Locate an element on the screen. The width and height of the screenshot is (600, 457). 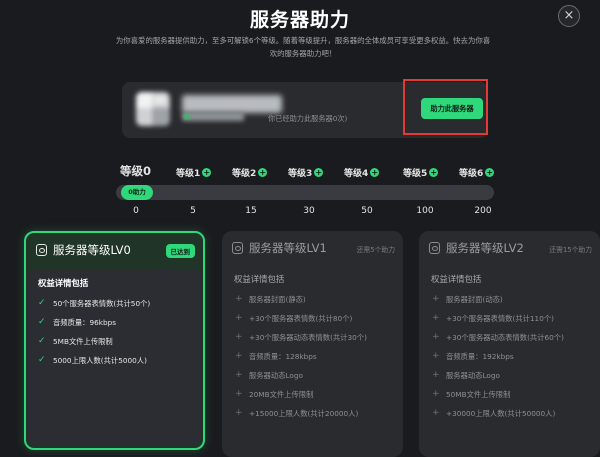
status-dot is located at coordinates (187, 116).